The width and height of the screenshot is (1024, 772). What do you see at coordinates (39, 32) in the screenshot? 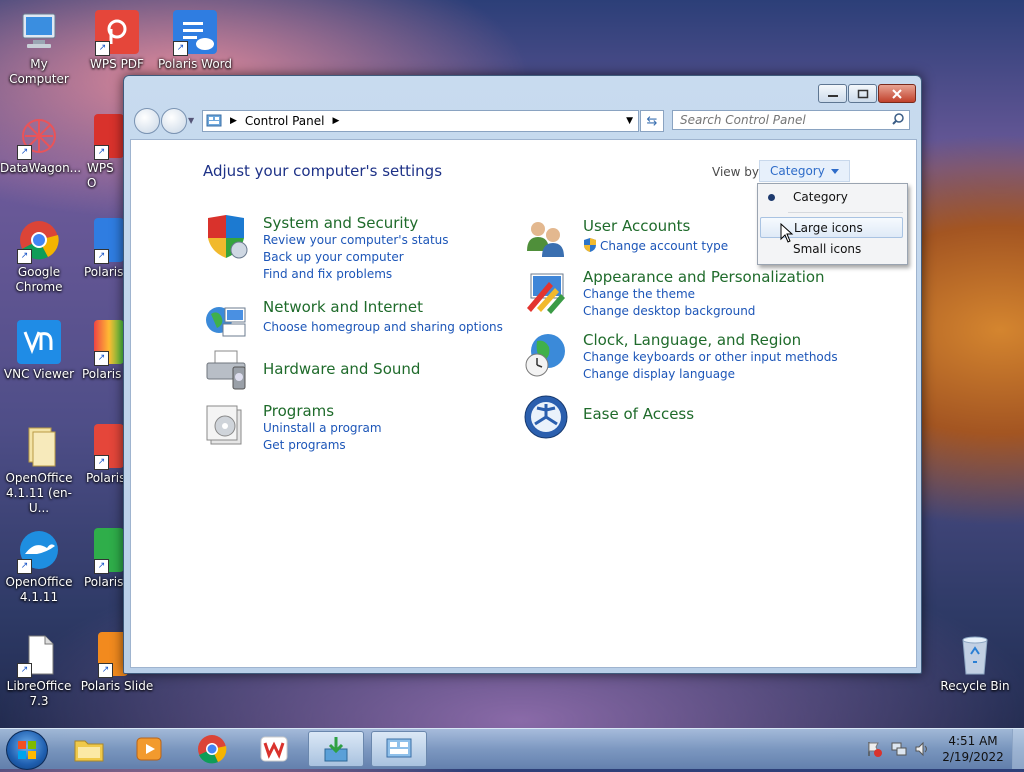
I see `computer-icon` at bounding box center [39, 32].